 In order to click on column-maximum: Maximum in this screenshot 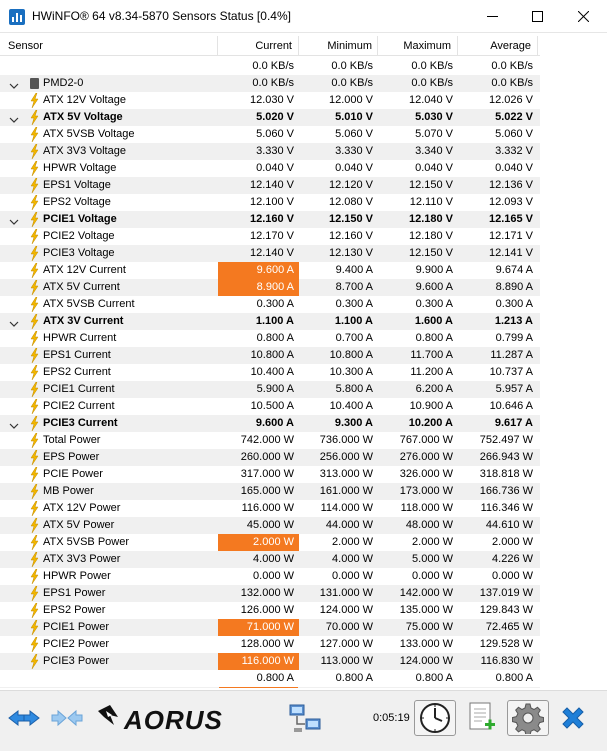, I will do `click(418, 46)`.